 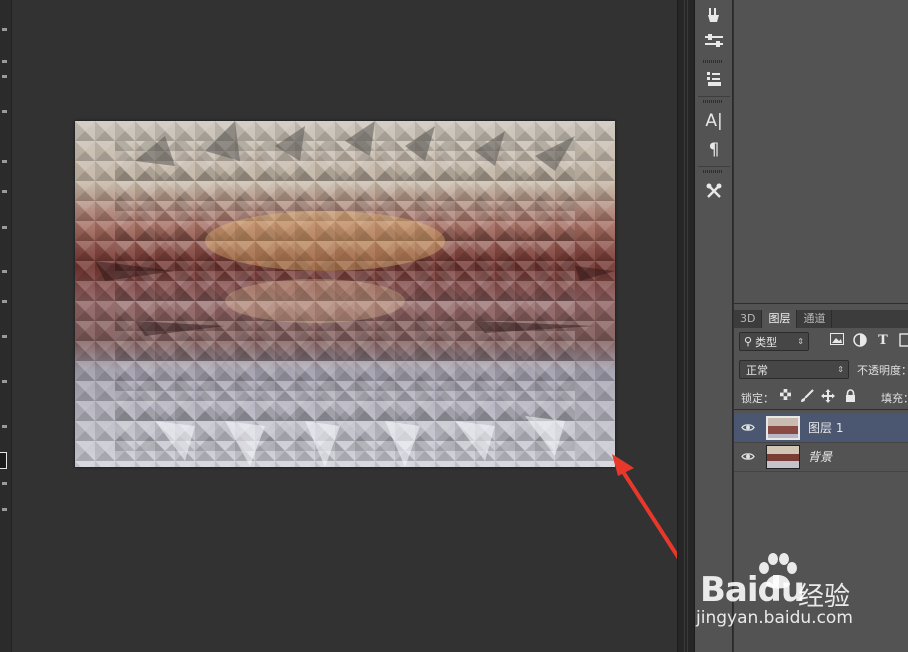 I want to click on layer-row-layer1: 图层 1, so click(x=821, y=428).